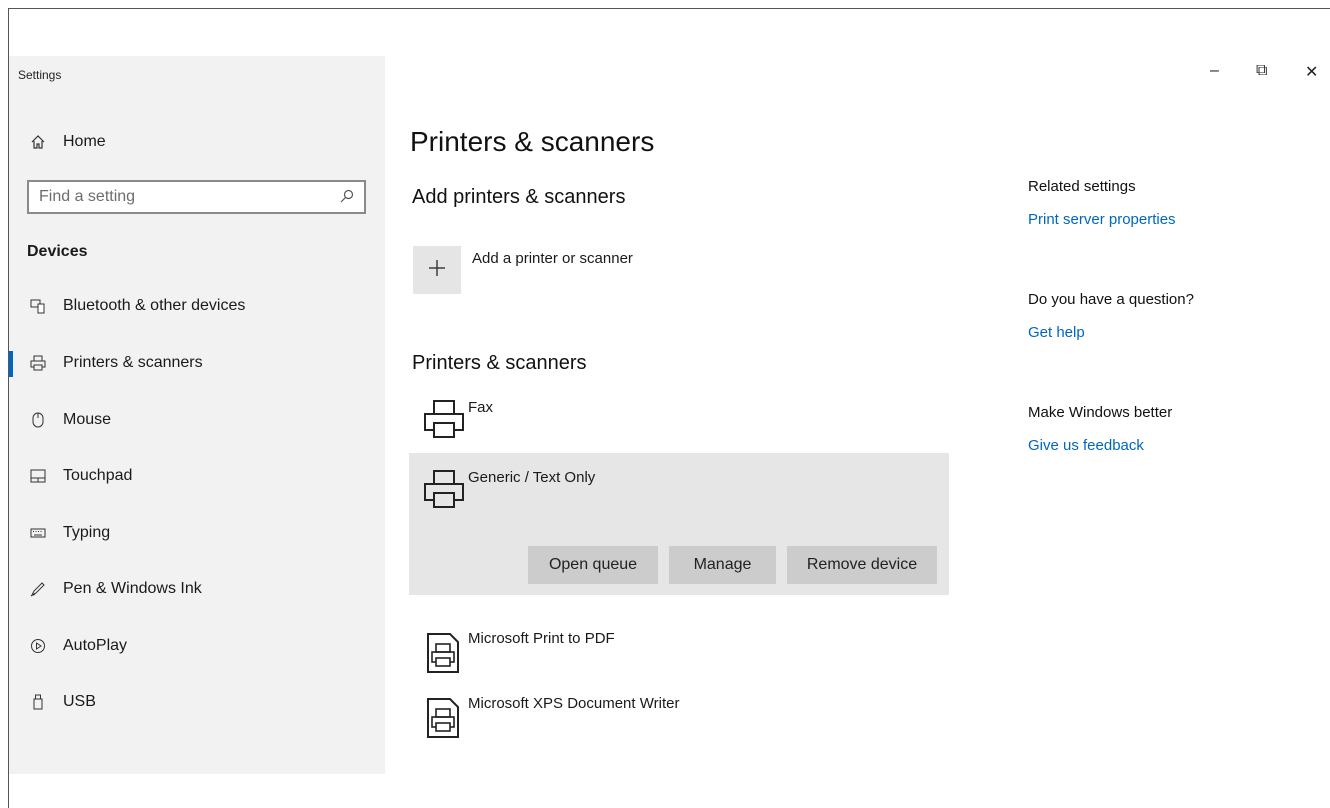 This screenshot has height=808, width=1330. What do you see at coordinates (1086, 445) in the screenshot?
I see `give-feedback-link: Give us feedback` at bounding box center [1086, 445].